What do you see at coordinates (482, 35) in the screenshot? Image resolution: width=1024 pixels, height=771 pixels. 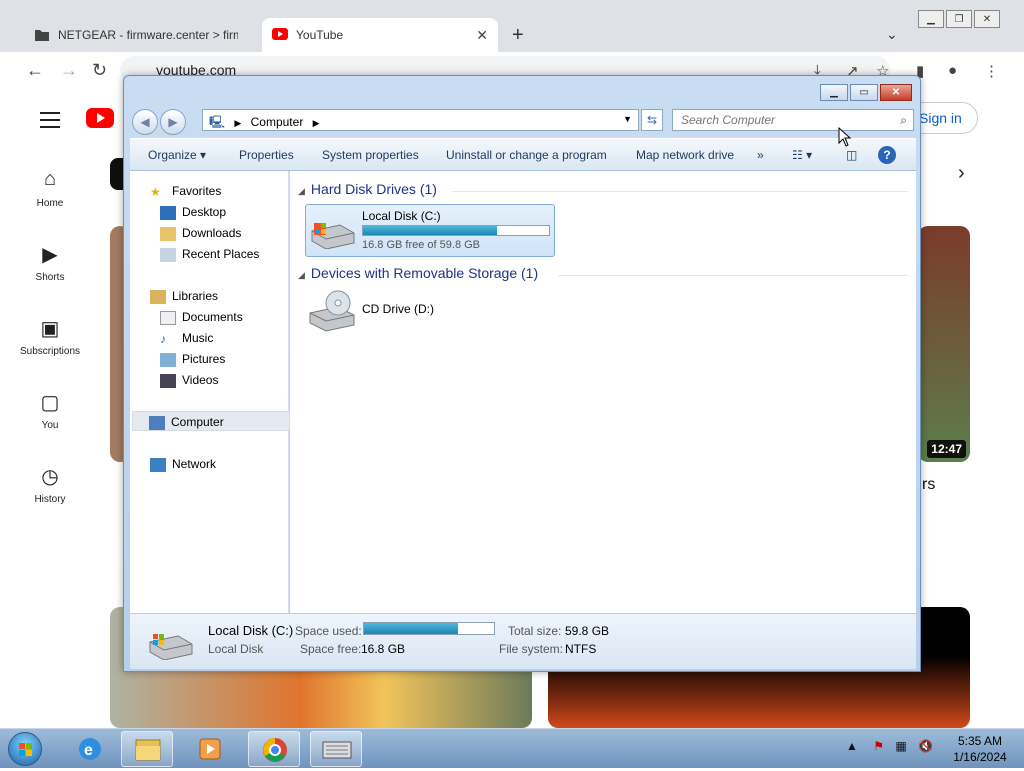 I see `close-tab-icon: ✕` at bounding box center [482, 35].